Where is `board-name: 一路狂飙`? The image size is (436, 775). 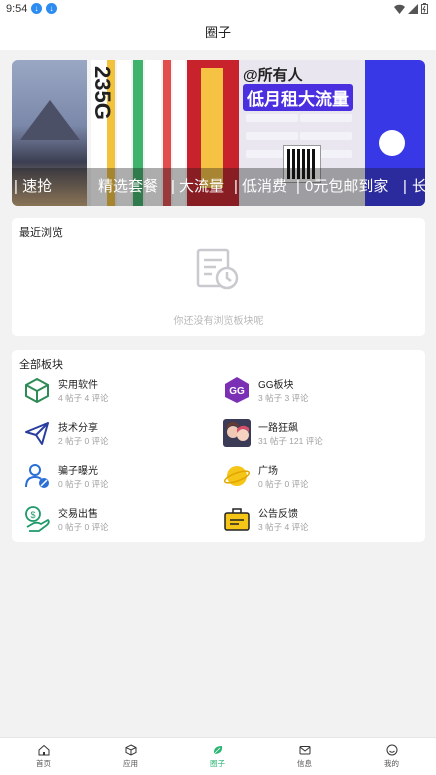
board-name: 一路狂飙 is located at coordinates (278, 428).